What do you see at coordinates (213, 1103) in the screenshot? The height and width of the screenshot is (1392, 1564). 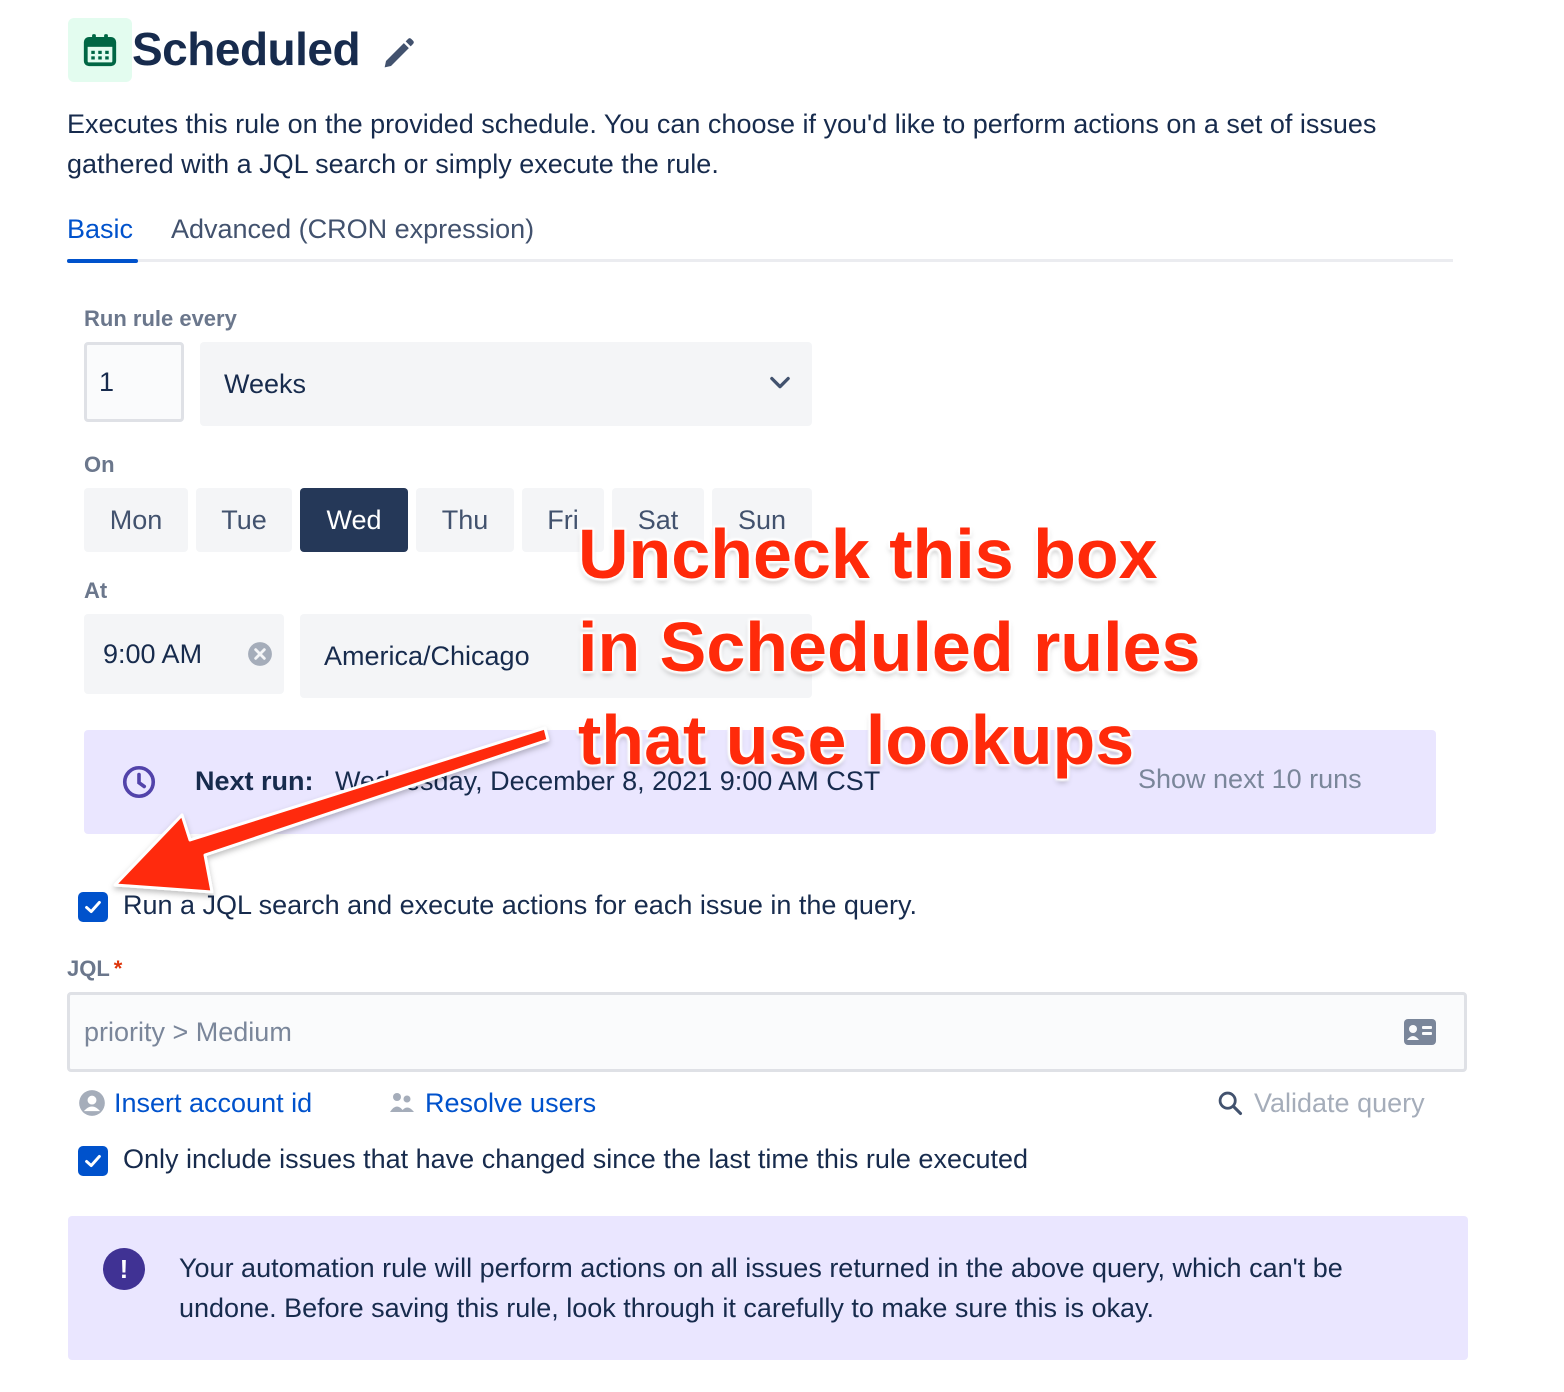 I see `insert-account-id-link: Insert account id` at bounding box center [213, 1103].